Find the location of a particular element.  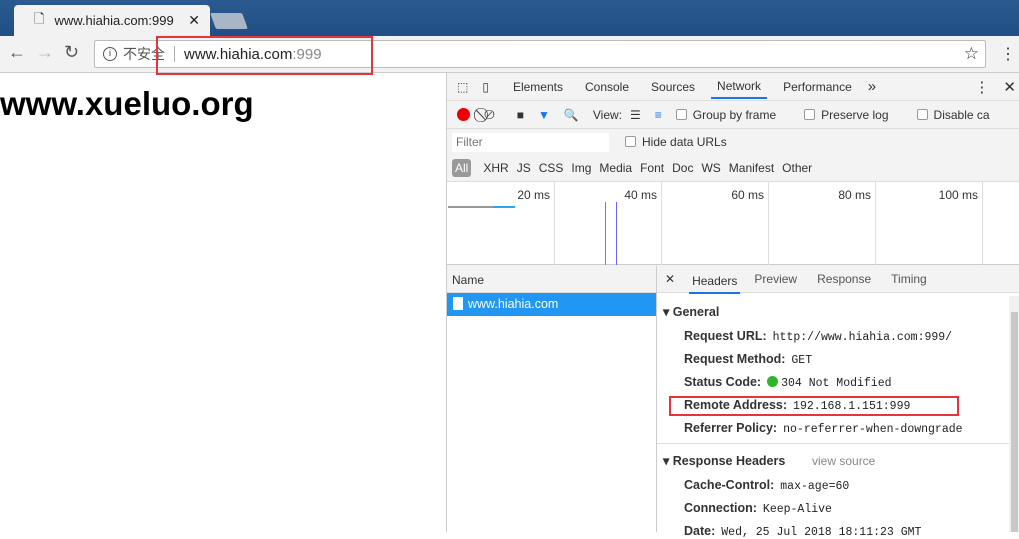

record-icon is located at coordinates (463, 114).